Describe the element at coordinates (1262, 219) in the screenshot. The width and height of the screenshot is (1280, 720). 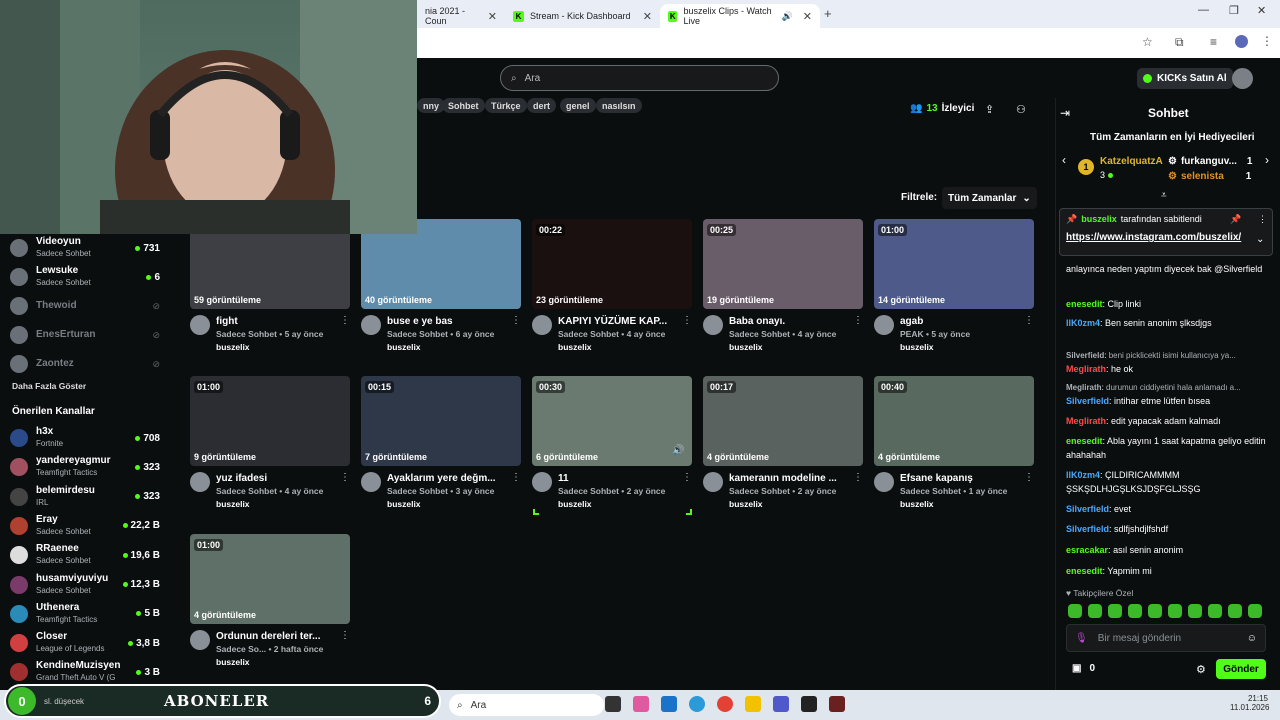
I see `more-icon: ⋮` at that location.